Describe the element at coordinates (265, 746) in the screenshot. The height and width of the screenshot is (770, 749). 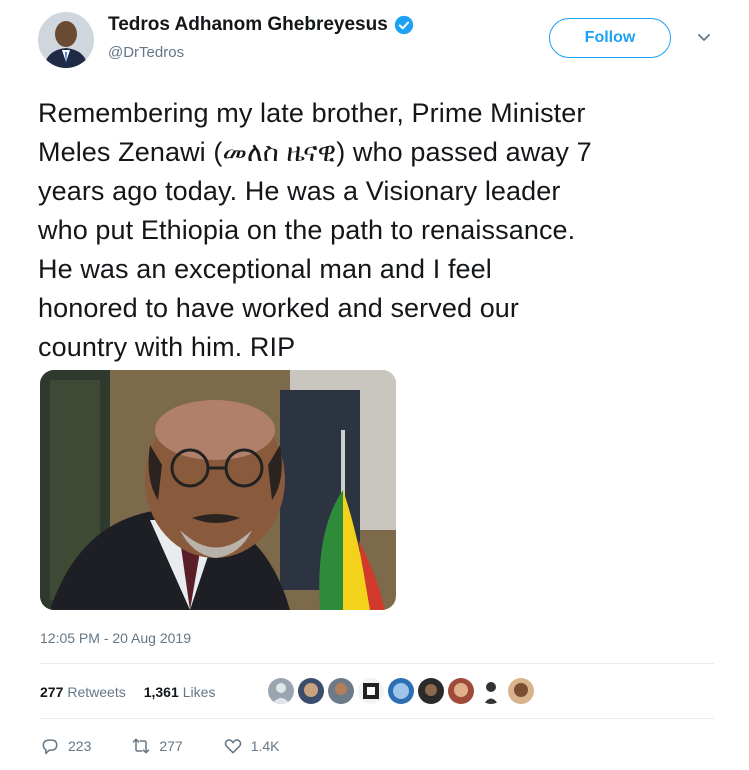
I see `like-count: 1.4K` at that location.